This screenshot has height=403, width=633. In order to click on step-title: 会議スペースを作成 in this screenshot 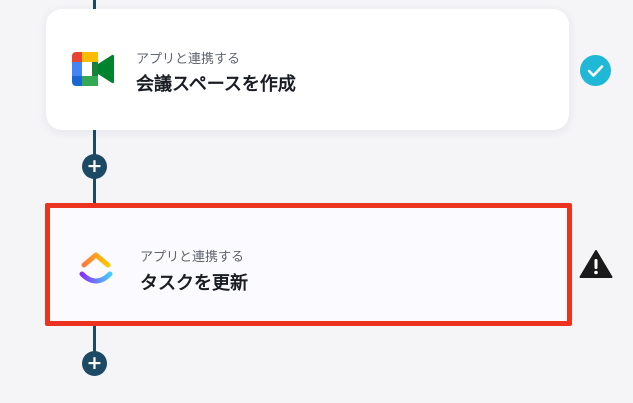, I will do `click(216, 84)`.